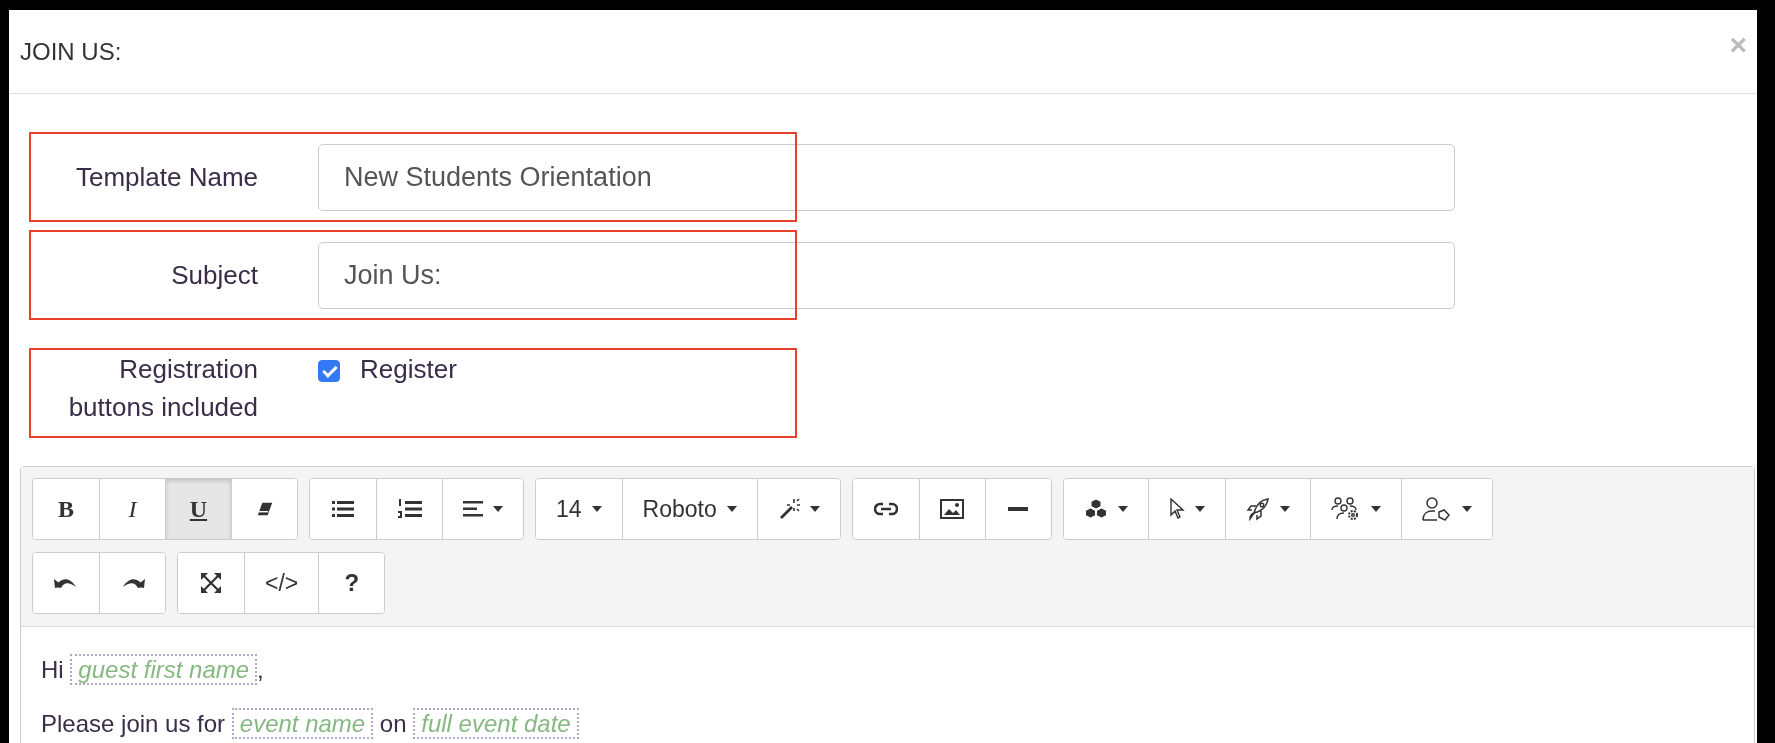 This screenshot has height=743, width=1775. Describe the element at coordinates (329, 371) in the screenshot. I see `checkbox` at that location.